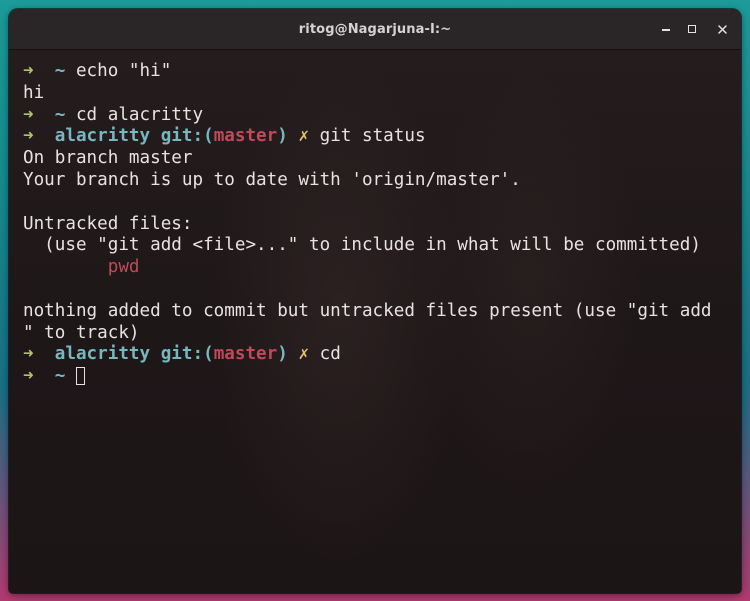 The width and height of the screenshot is (750, 601). I want to click on text-cursor, so click(80, 376).